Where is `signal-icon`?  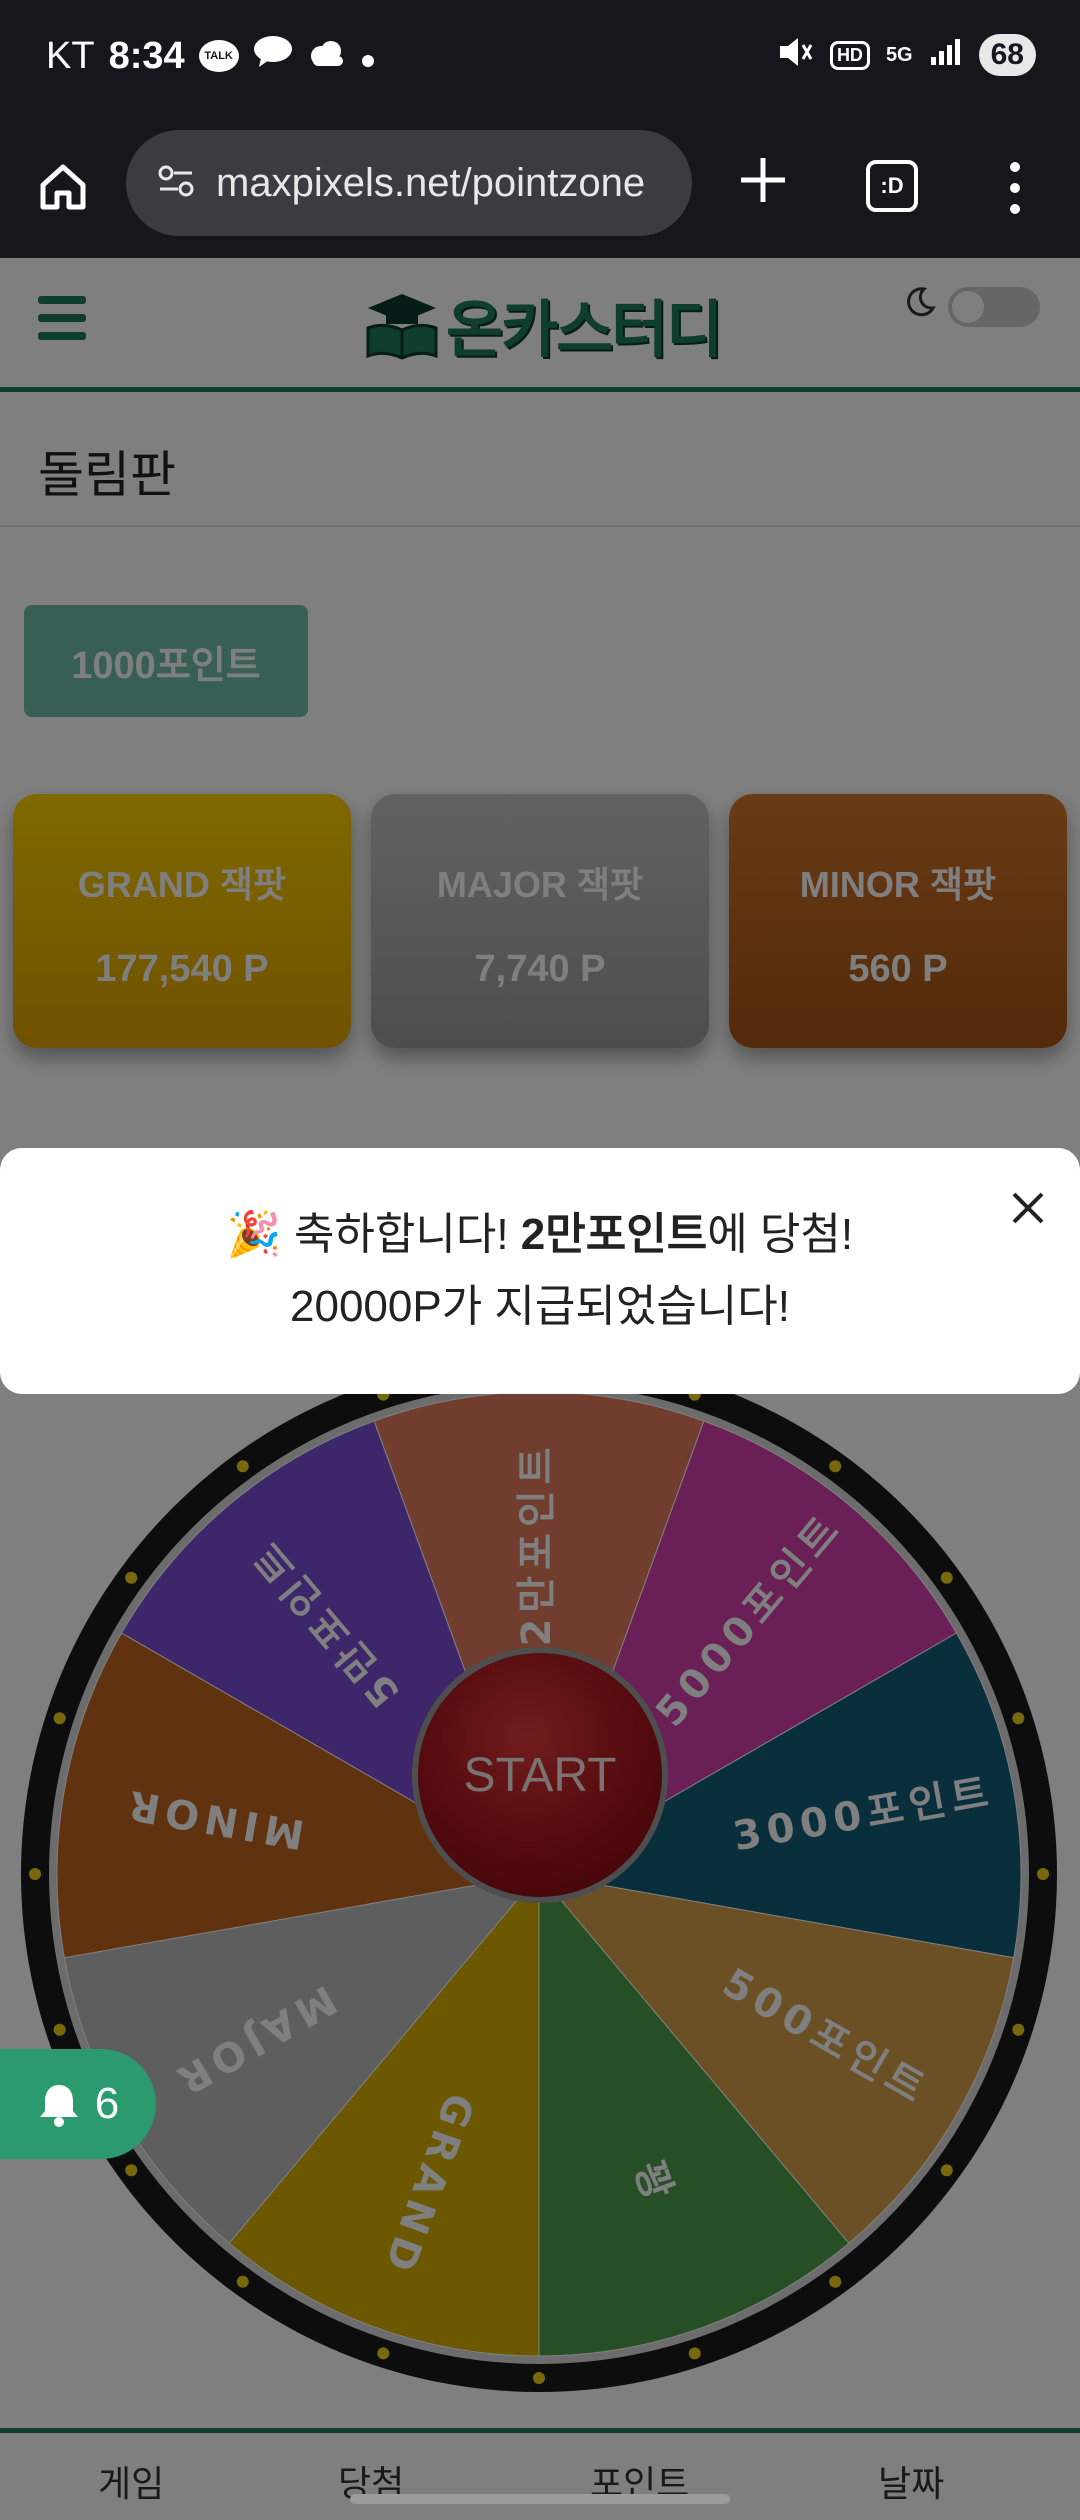
signal-icon is located at coordinates (946, 55).